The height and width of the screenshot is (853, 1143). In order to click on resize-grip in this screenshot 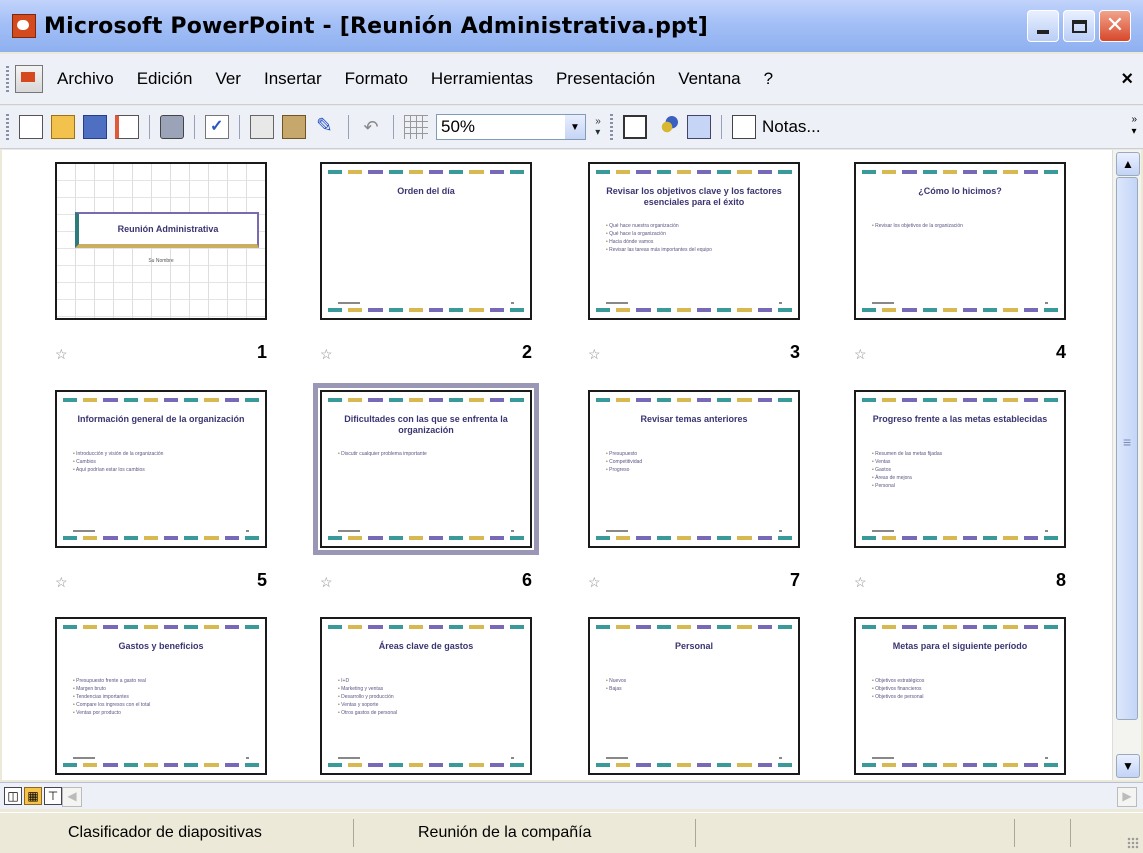, I will do `click(1133, 843)`.